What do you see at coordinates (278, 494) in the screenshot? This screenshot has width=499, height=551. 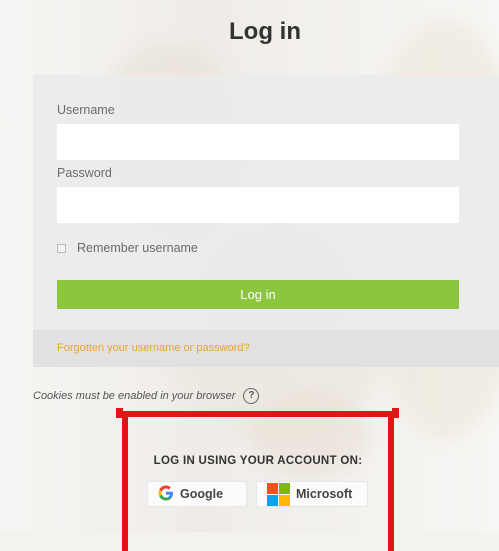 I see `microsoft-icon` at bounding box center [278, 494].